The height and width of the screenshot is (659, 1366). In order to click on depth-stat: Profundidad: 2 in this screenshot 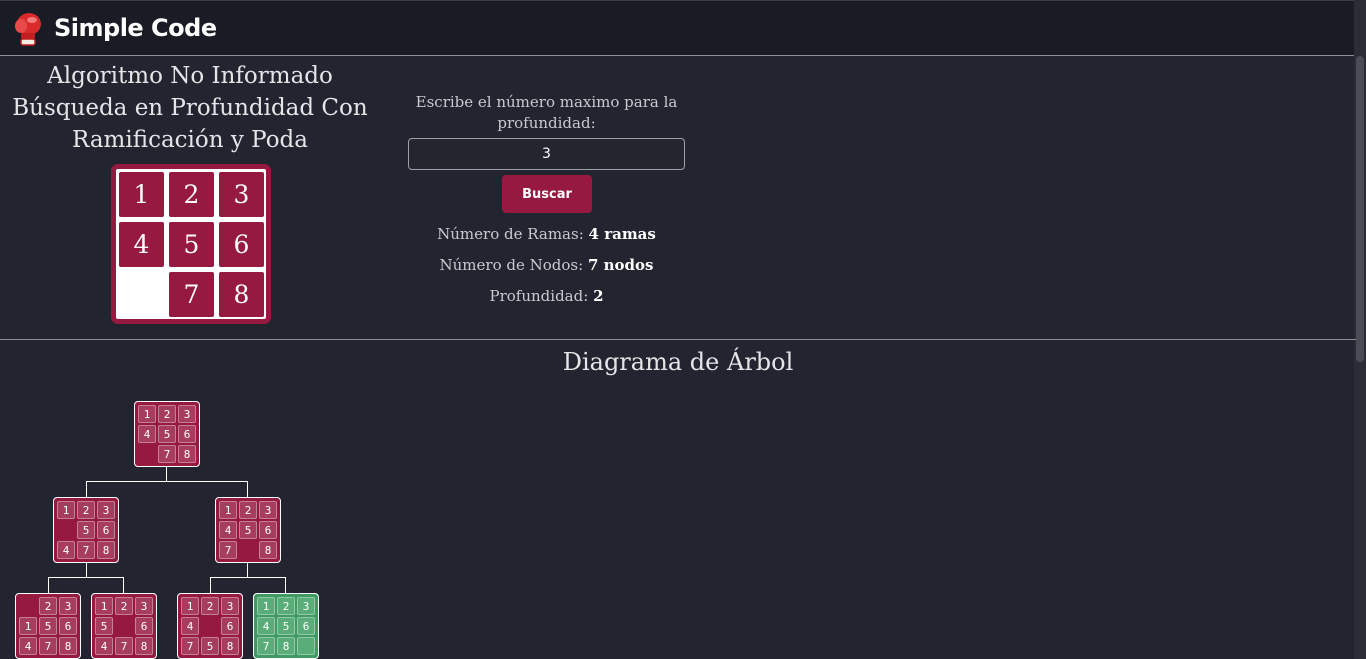, I will do `click(546, 296)`.